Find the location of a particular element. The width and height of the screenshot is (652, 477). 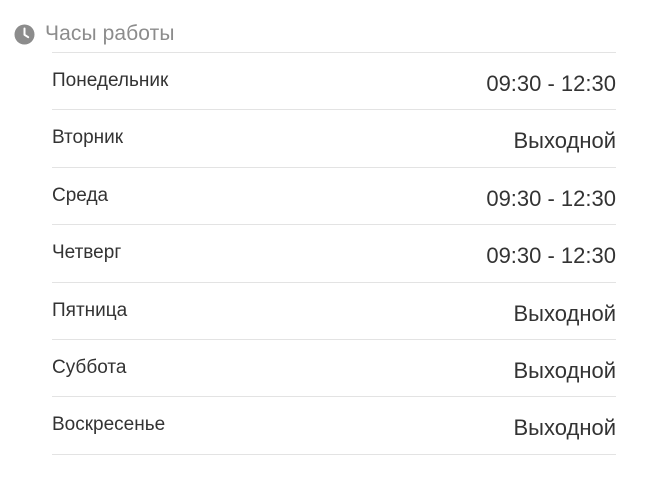

day-label: Суббота is located at coordinates (89, 367).